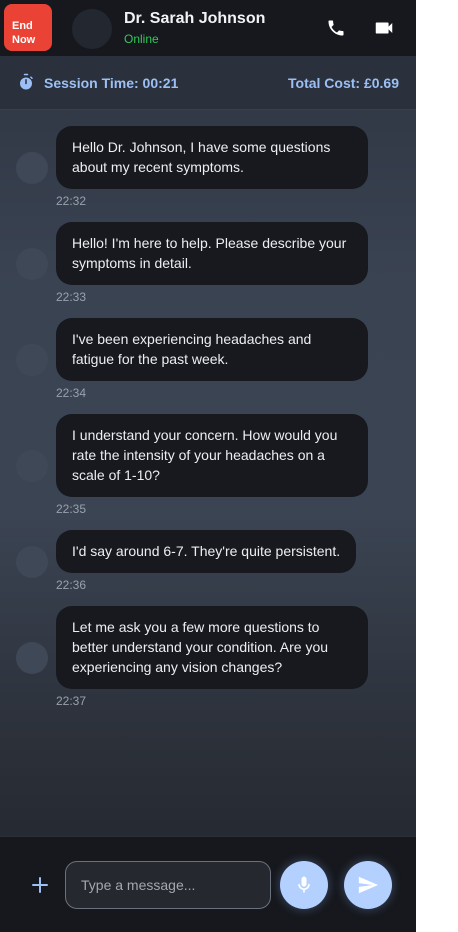  I want to click on attach-button, so click(40, 885).